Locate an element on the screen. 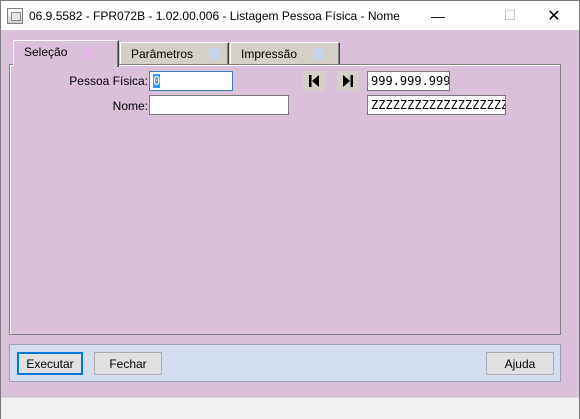 Image resolution: width=580 pixels, height=419 pixels. pessoa-fisica-from-input: 0 is located at coordinates (191, 81).